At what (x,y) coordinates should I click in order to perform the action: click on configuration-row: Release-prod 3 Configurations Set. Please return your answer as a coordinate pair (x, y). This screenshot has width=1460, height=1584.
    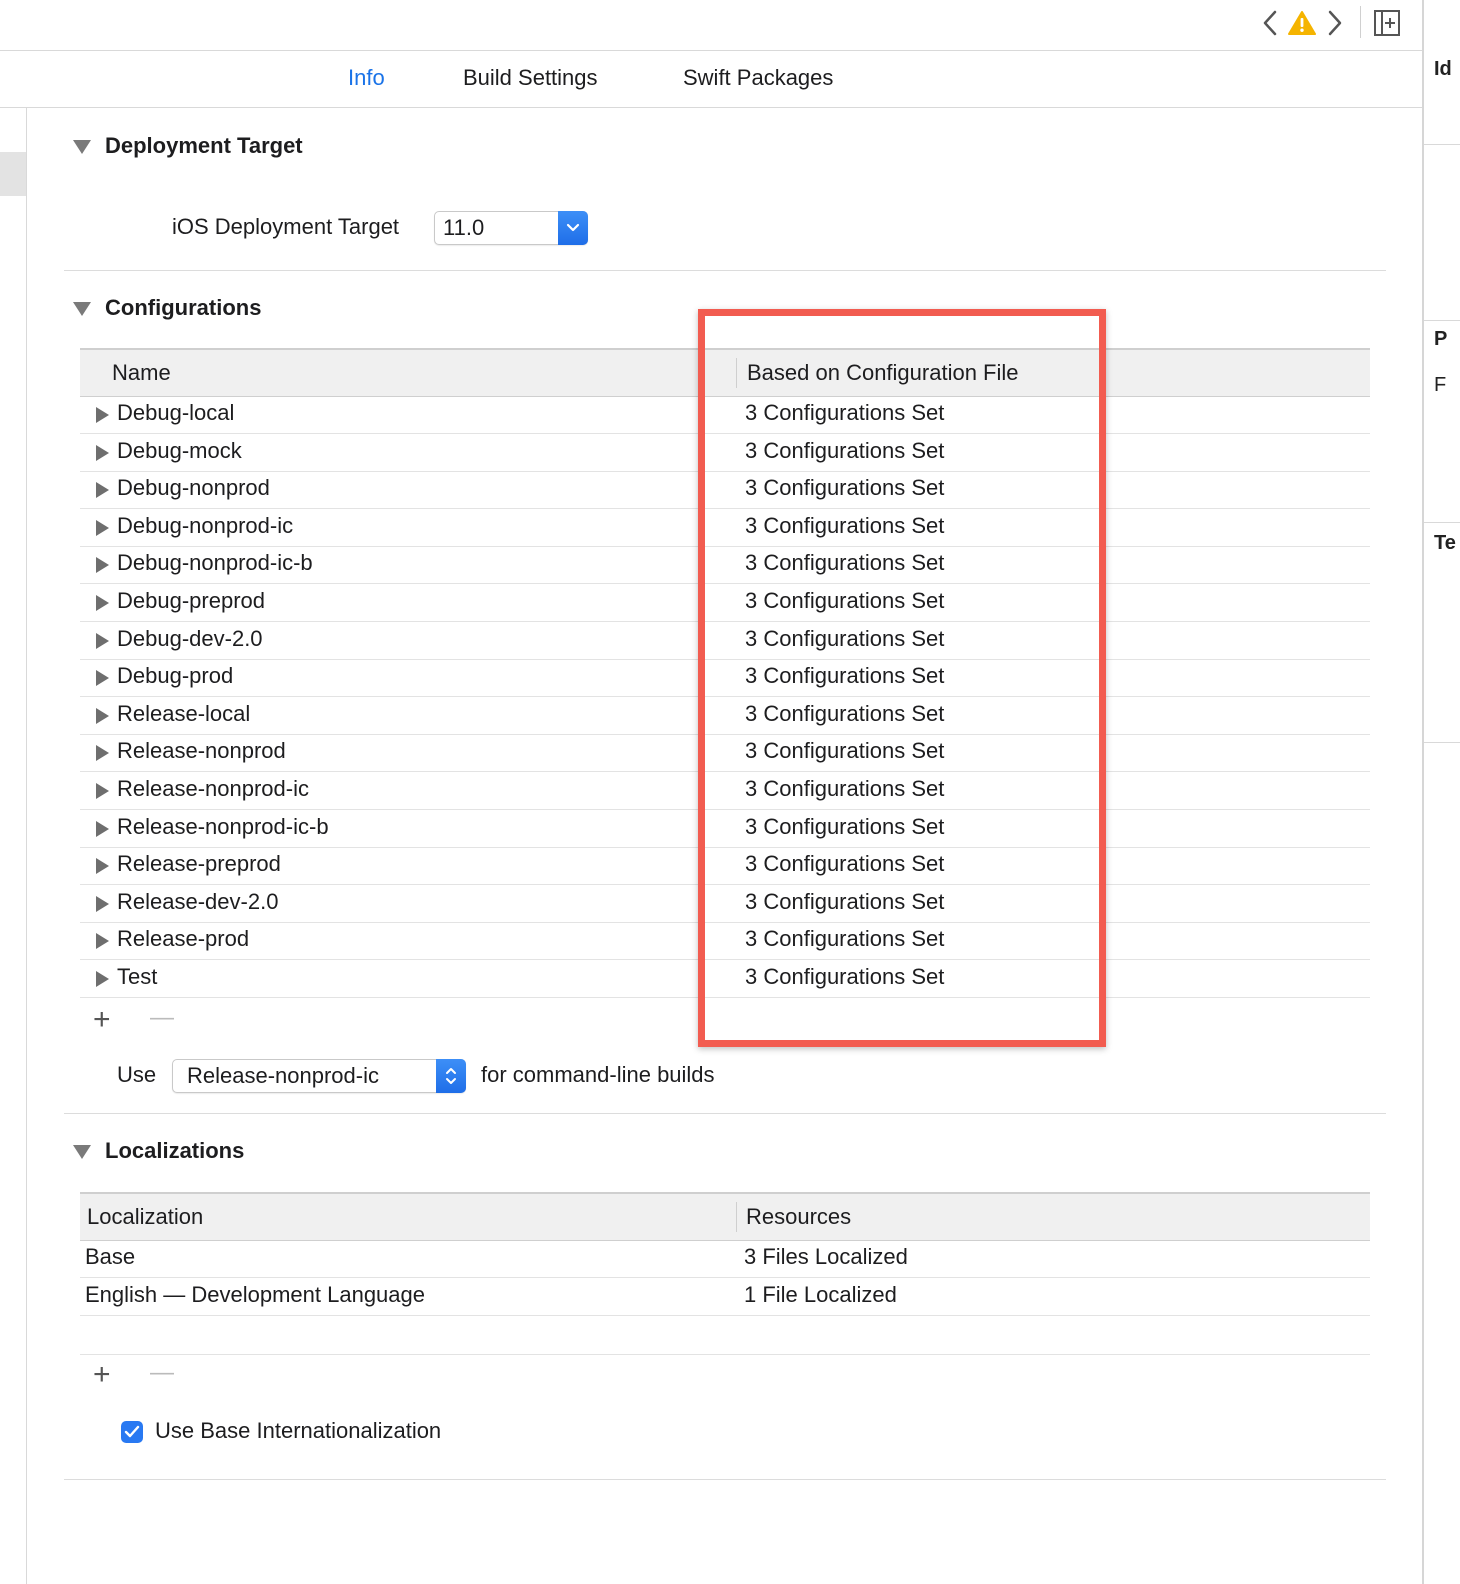
    Looking at the image, I should click on (725, 941).